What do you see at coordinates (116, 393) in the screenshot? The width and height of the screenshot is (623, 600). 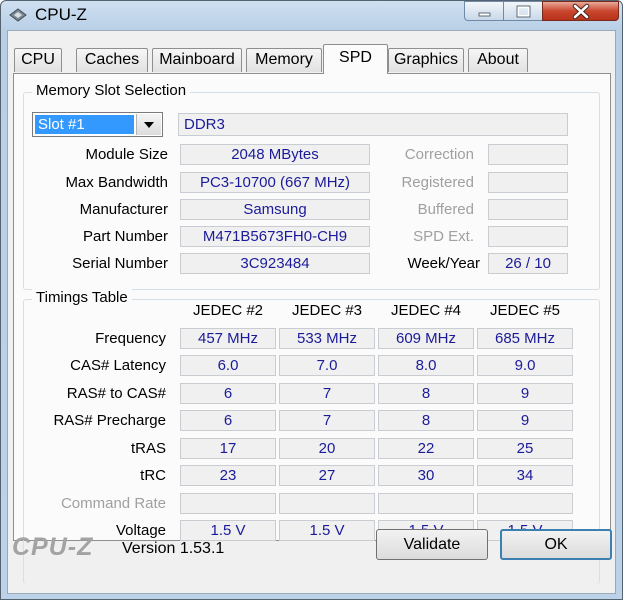 I see `row-label: RAS# to CAS#` at bounding box center [116, 393].